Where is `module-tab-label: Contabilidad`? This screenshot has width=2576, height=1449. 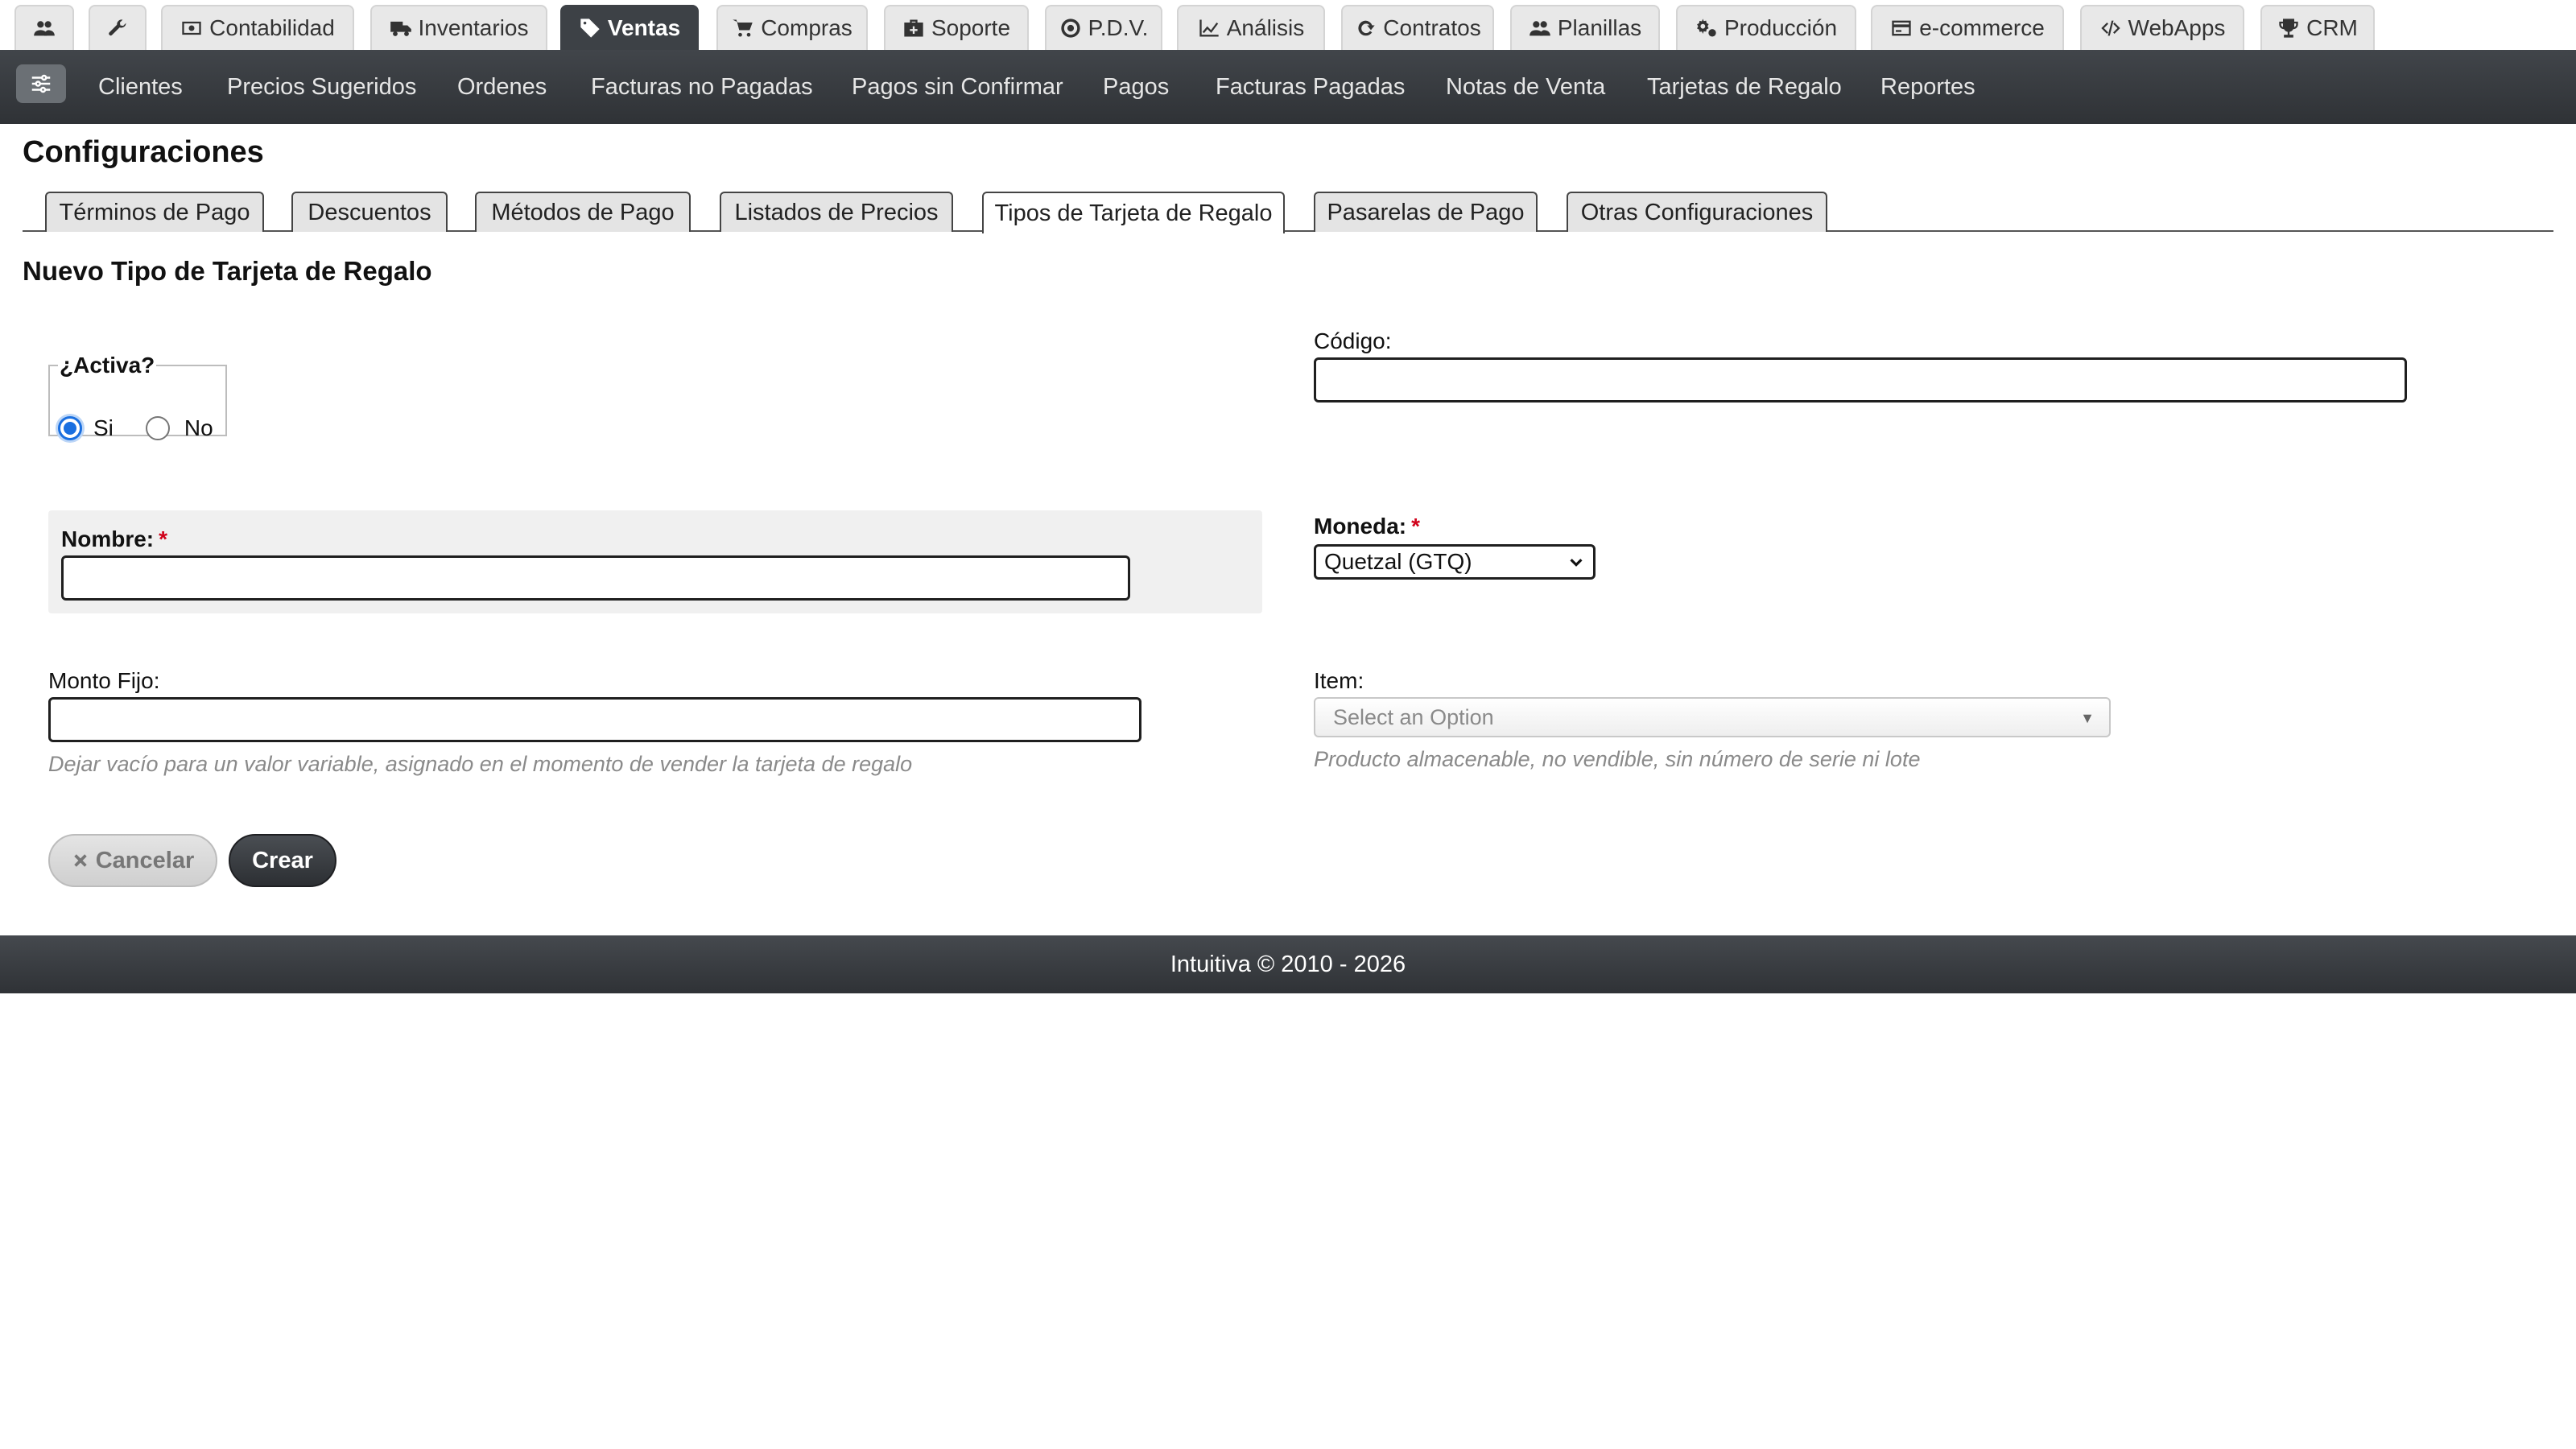
module-tab-label: Contabilidad is located at coordinates (272, 27).